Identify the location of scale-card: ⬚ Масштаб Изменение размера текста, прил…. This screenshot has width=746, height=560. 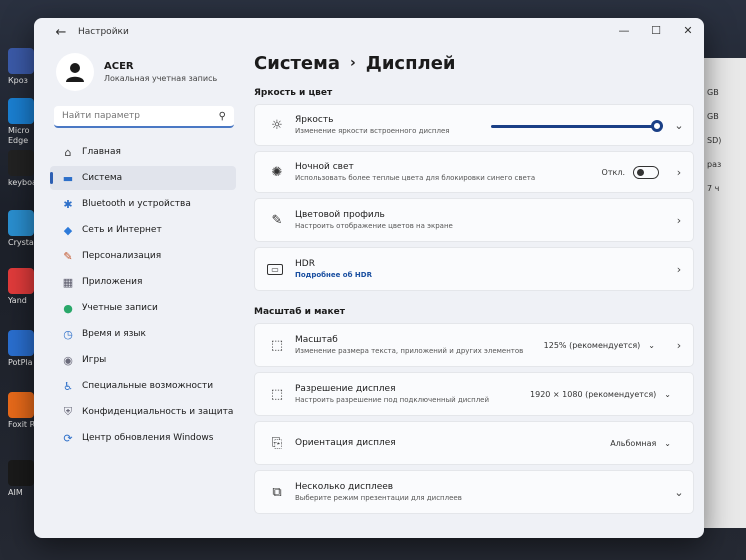
(474, 345).